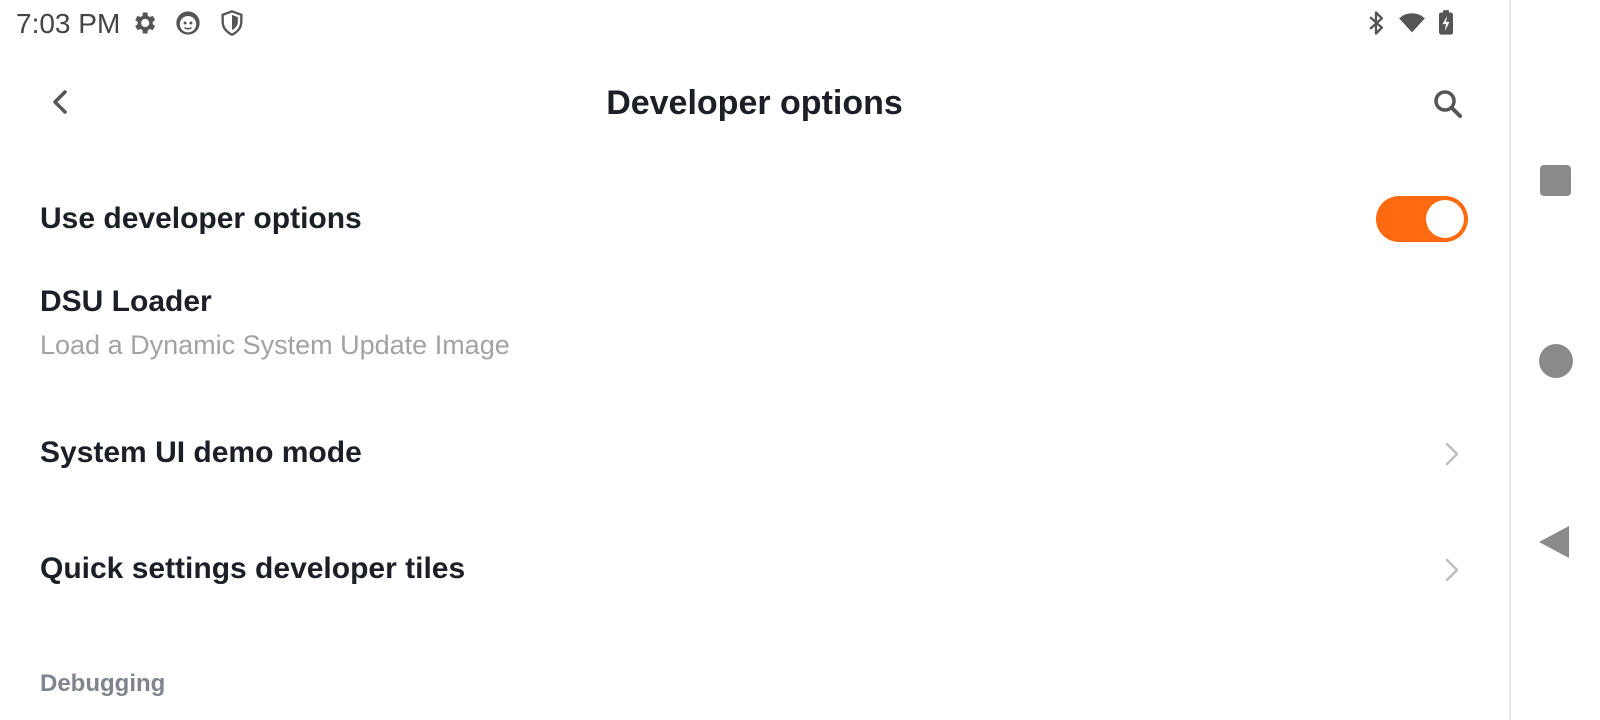  What do you see at coordinates (126, 301) in the screenshot?
I see `dsu-loader-label: DSU Loader` at bounding box center [126, 301].